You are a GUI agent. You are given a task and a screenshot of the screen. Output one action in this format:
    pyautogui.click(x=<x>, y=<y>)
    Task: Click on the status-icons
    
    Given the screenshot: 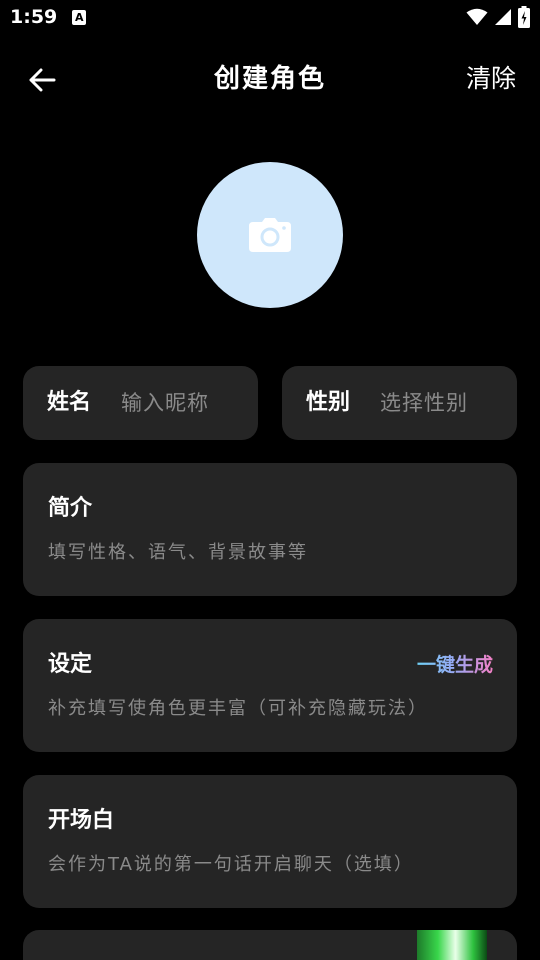 What is the action you would take?
    pyautogui.click(x=498, y=17)
    